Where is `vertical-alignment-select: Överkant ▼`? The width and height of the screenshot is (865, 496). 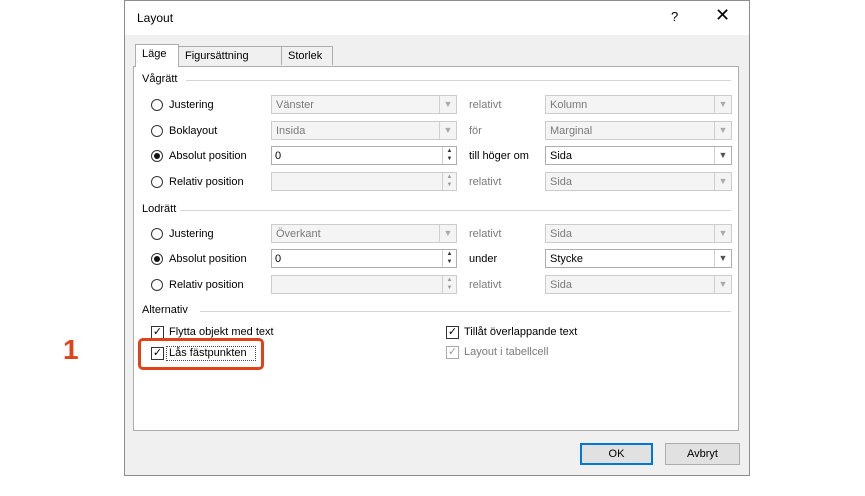
vertical-alignment-select: Överkant ▼ is located at coordinates (364, 233).